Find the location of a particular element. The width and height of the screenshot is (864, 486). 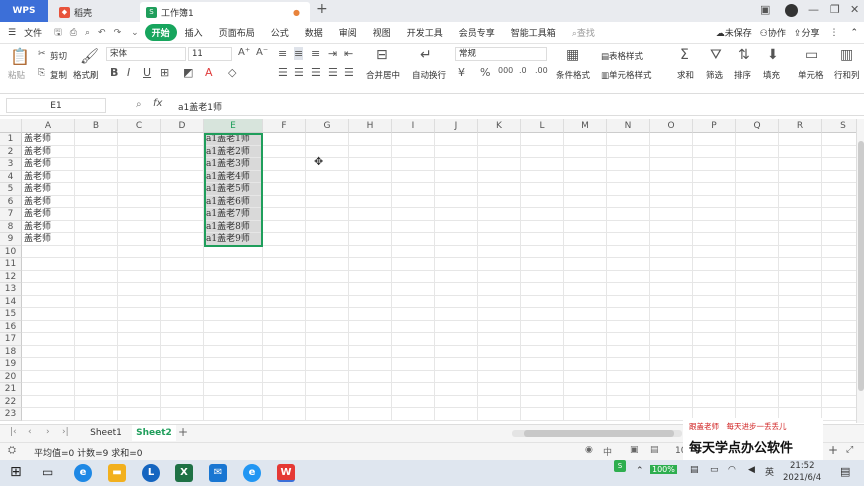

align-center-icon: ☰ is located at coordinates (299, 72).